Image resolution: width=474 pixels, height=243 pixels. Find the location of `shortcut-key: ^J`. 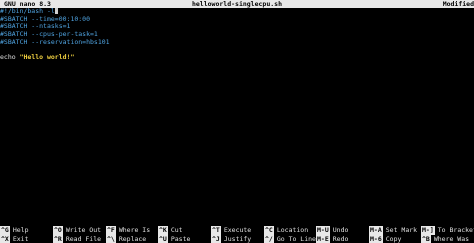

shortcut-key: ^J is located at coordinates (216, 238).